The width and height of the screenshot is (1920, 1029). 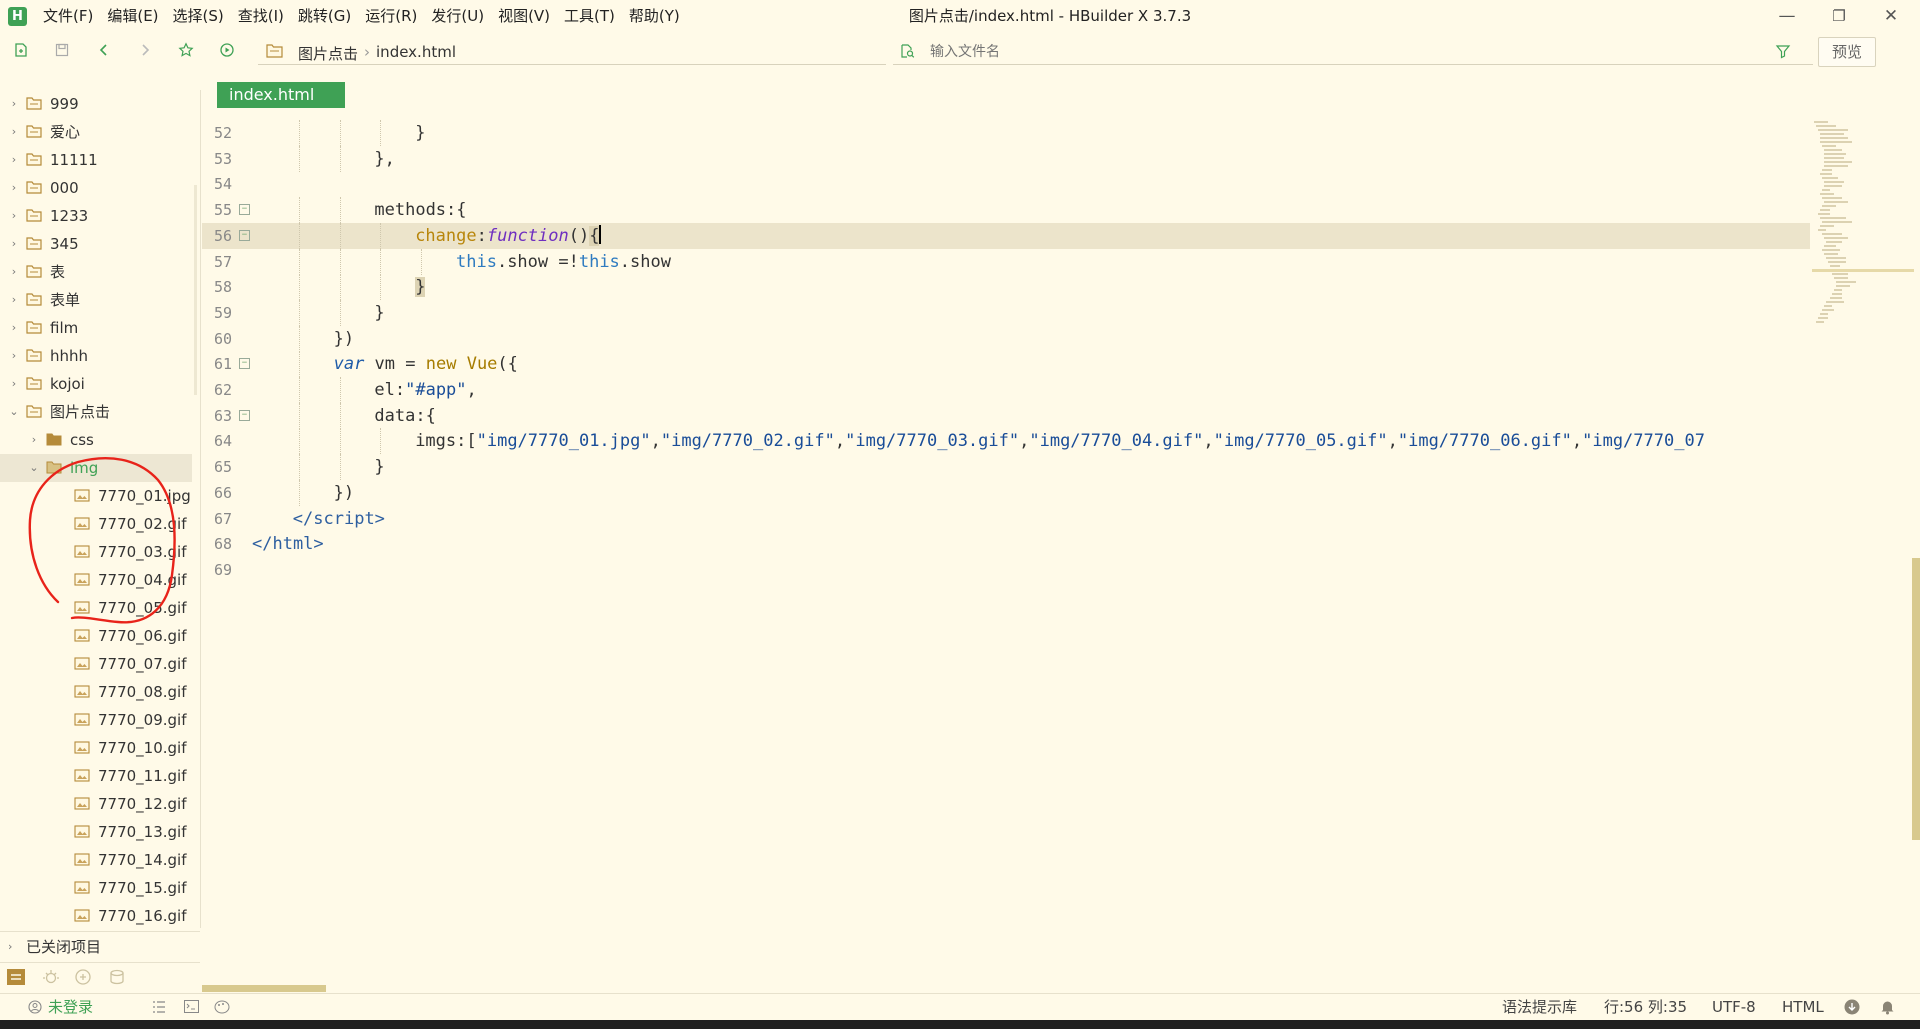 I want to click on back-icon, so click(x=104, y=50).